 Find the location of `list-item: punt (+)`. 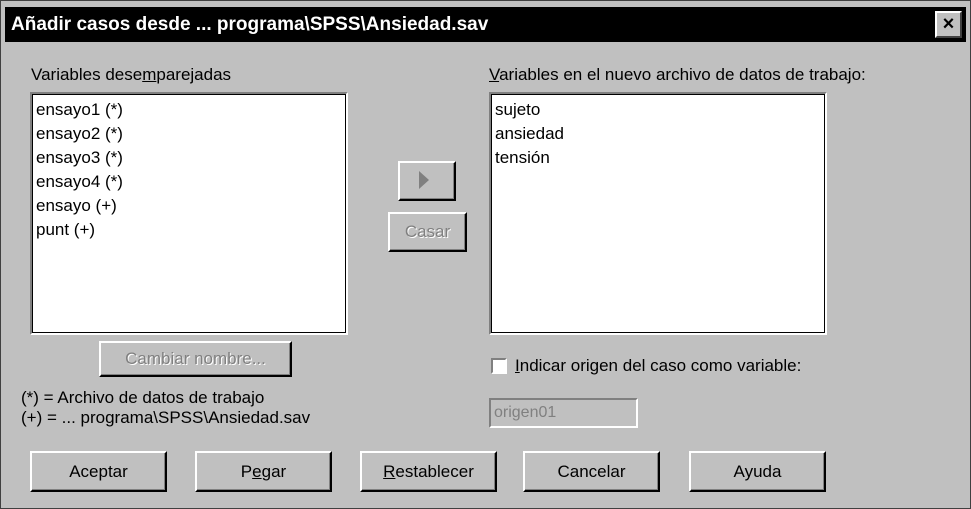

list-item: punt (+) is located at coordinates (189, 230).